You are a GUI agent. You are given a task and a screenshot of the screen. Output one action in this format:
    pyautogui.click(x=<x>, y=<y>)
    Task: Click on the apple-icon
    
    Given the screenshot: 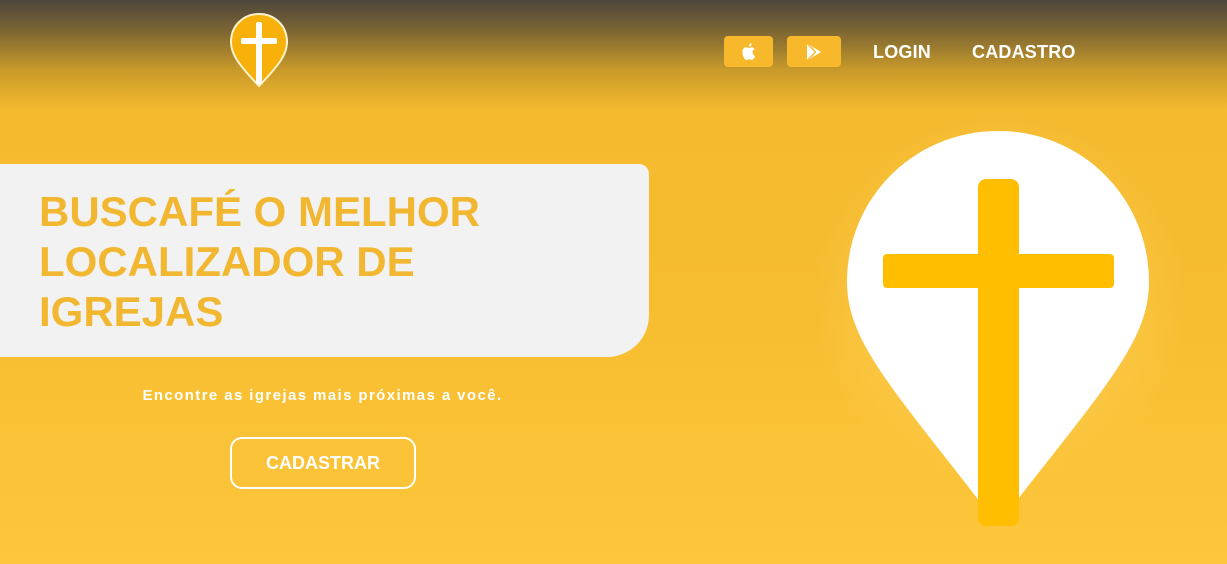 What is the action you would take?
    pyautogui.click(x=748, y=51)
    